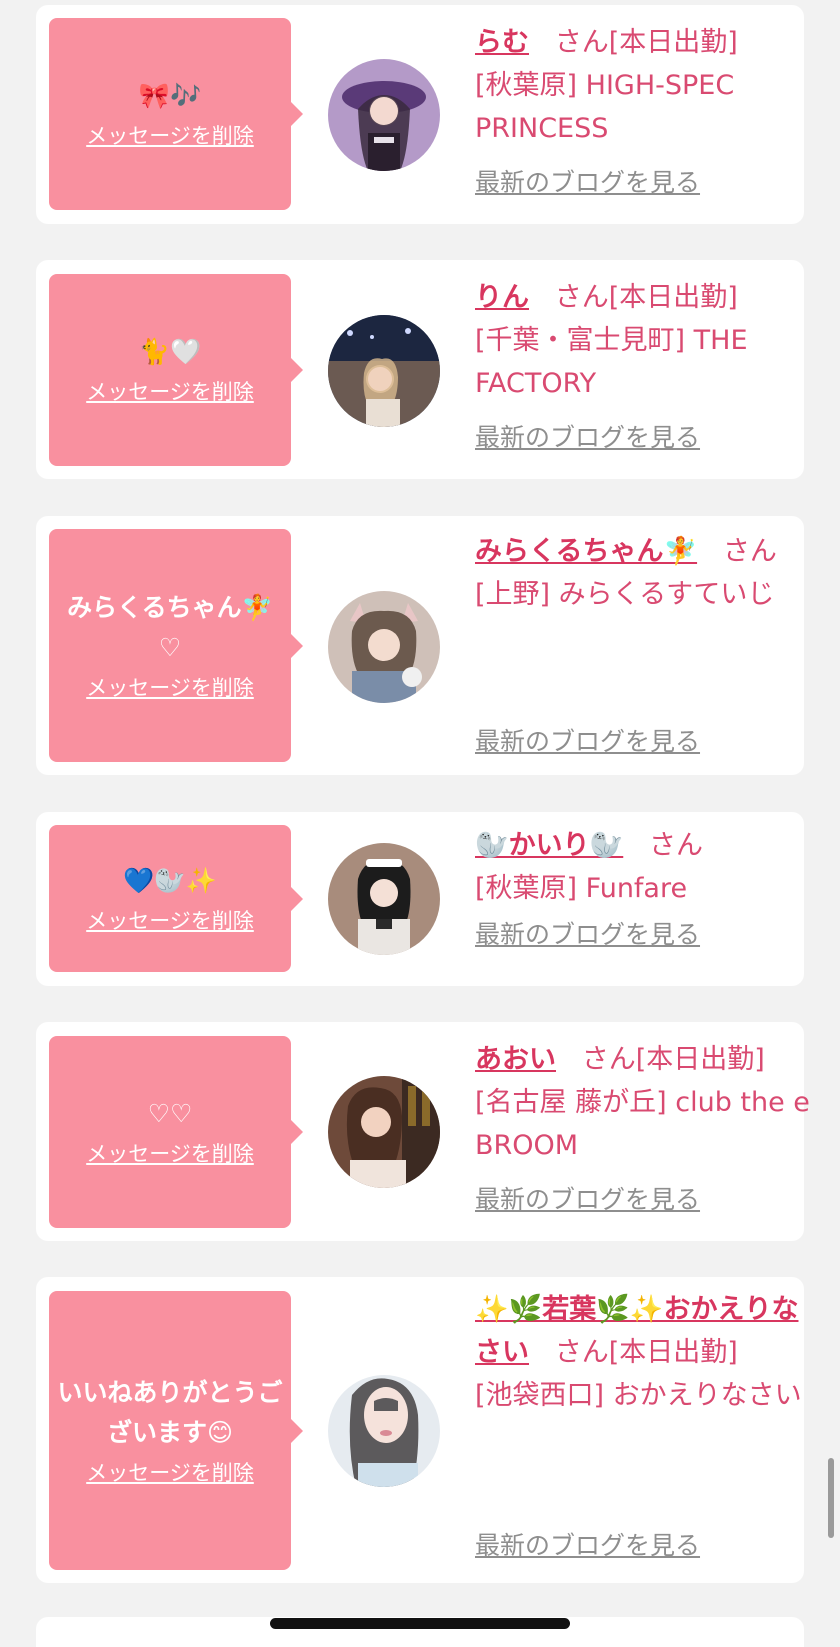  I want to click on cast-name-link: 🦭かいり🦭, so click(549, 845).